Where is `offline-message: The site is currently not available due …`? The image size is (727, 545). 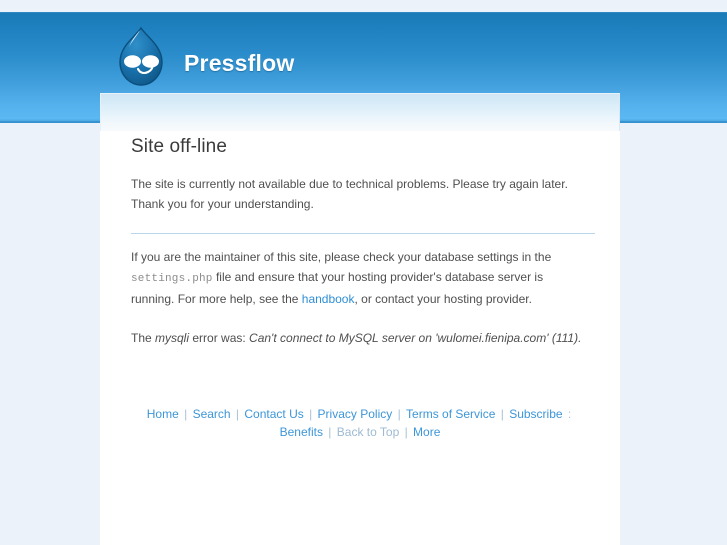
offline-message: The site is currently not available due … is located at coordinates (349, 193).